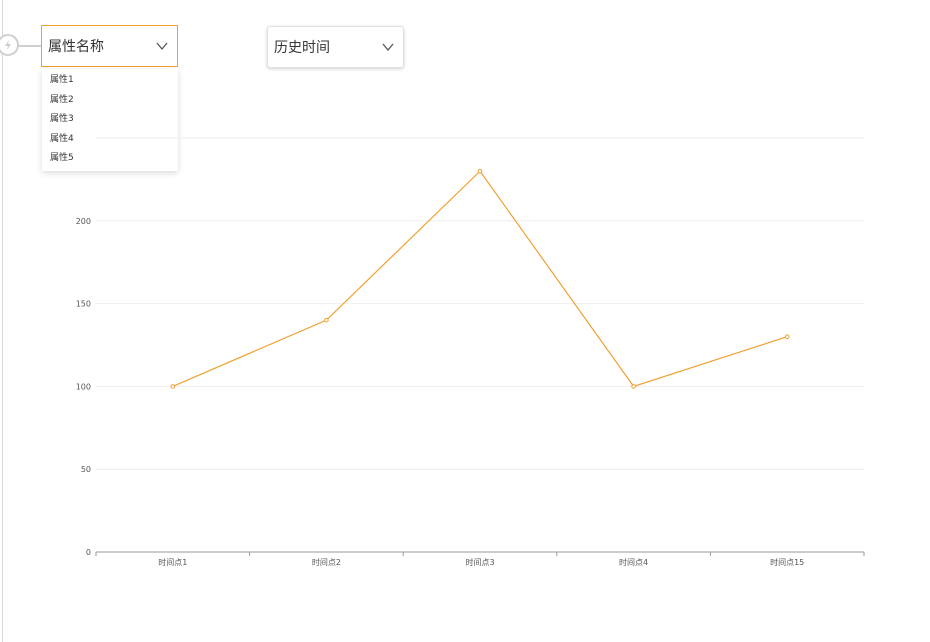 The width and height of the screenshot is (930, 642). Describe the element at coordinates (83, 386) in the screenshot. I see `y-tick-label: 100` at that location.